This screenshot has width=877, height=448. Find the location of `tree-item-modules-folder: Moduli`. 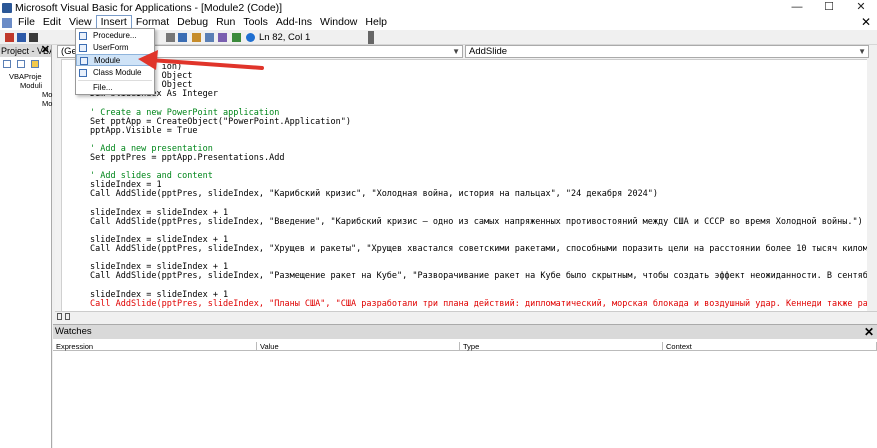

tree-item-modules-folder: Moduli is located at coordinates (25, 85).